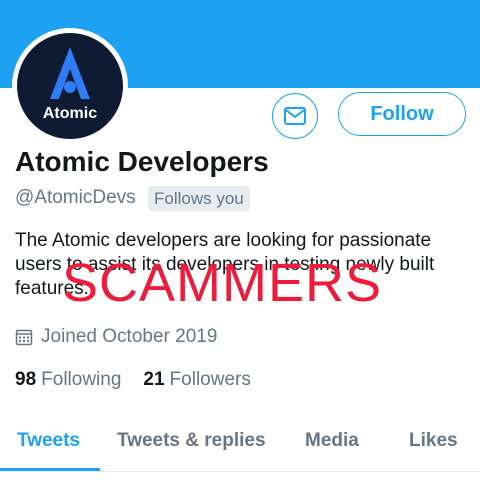  What do you see at coordinates (70, 113) in the screenshot?
I see `avatar-label: Atomic` at bounding box center [70, 113].